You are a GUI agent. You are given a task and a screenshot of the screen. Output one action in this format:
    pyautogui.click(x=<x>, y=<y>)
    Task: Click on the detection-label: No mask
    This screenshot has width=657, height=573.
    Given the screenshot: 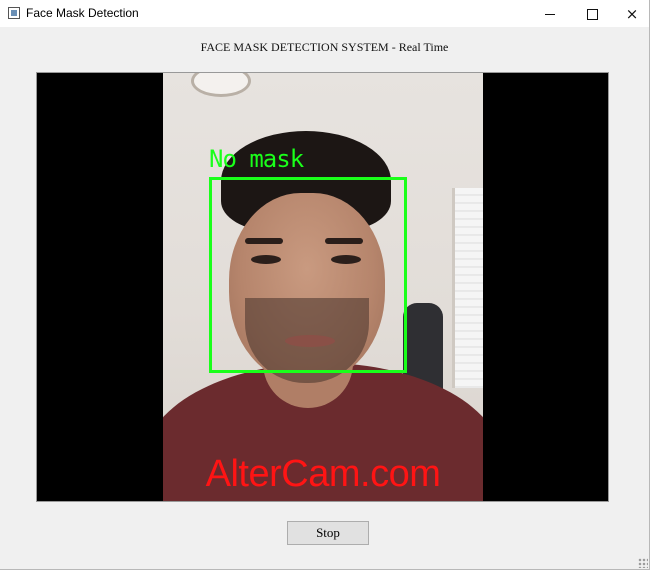 What is the action you would take?
    pyautogui.click(x=256, y=159)
    